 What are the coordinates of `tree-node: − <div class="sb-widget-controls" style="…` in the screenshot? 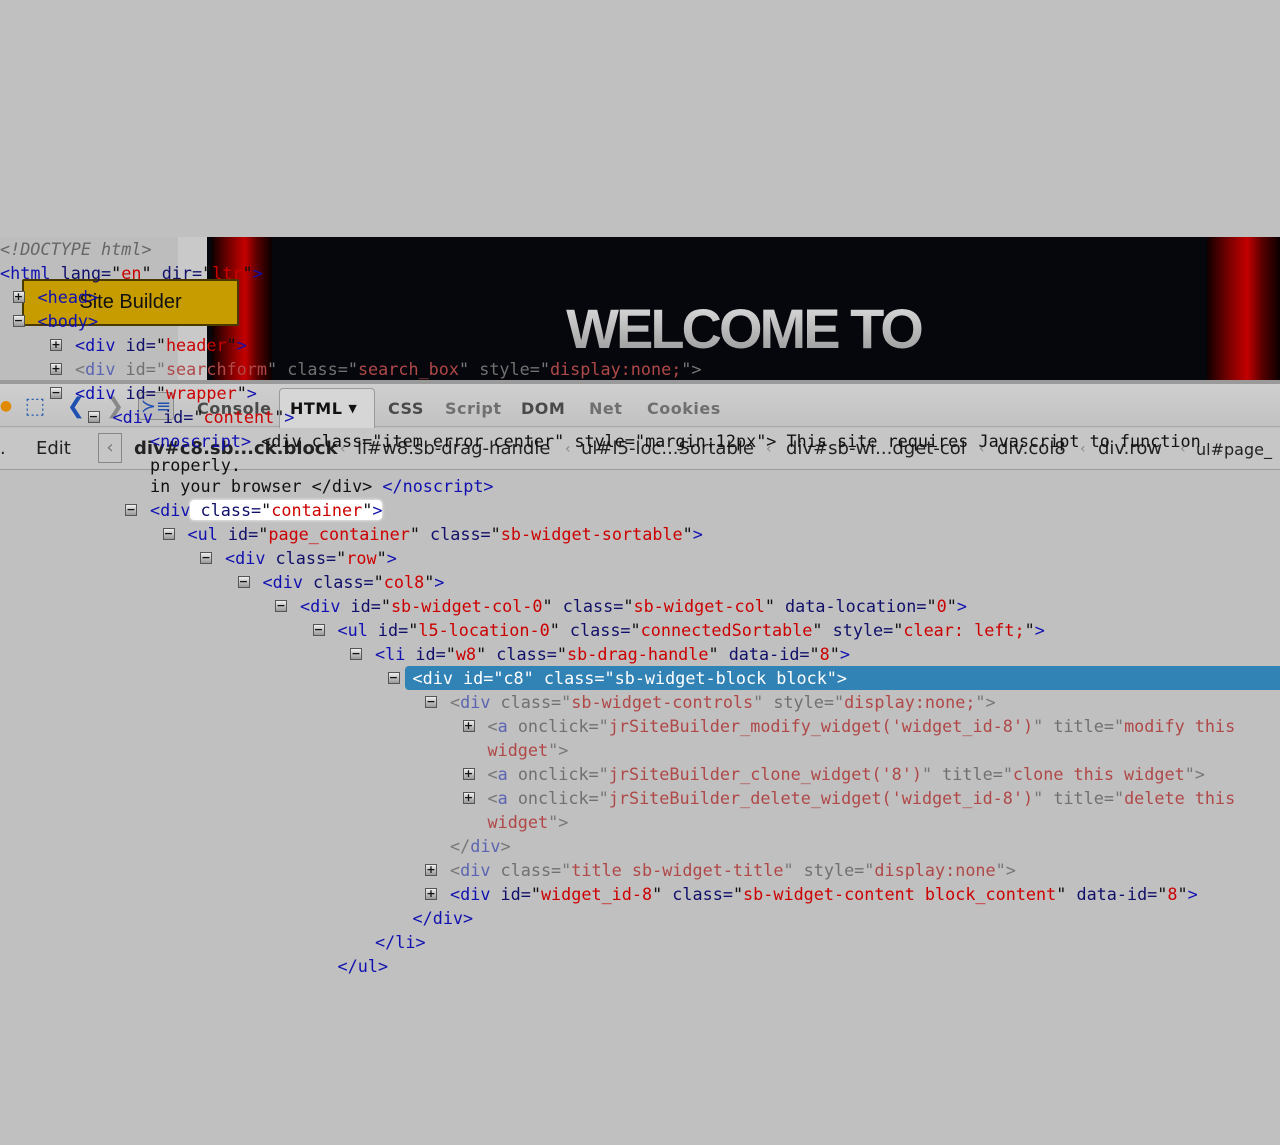 It's located at (640, 702).